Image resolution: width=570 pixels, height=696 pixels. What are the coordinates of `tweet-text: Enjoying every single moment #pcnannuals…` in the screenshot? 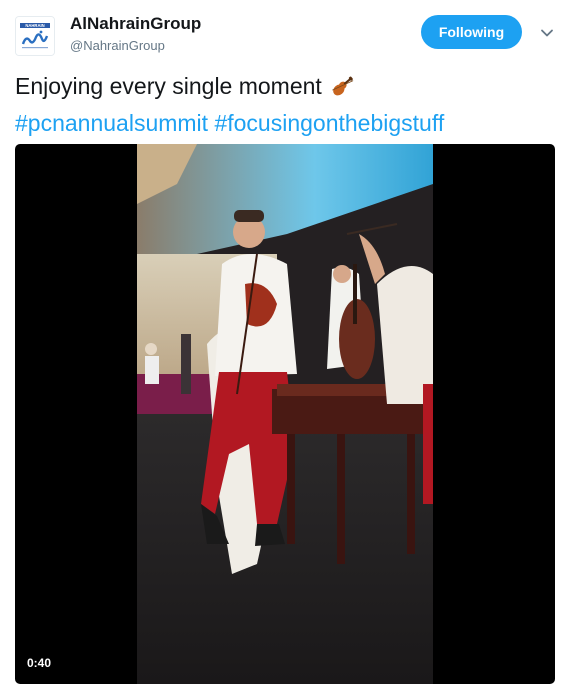 It's located at (285, 104).